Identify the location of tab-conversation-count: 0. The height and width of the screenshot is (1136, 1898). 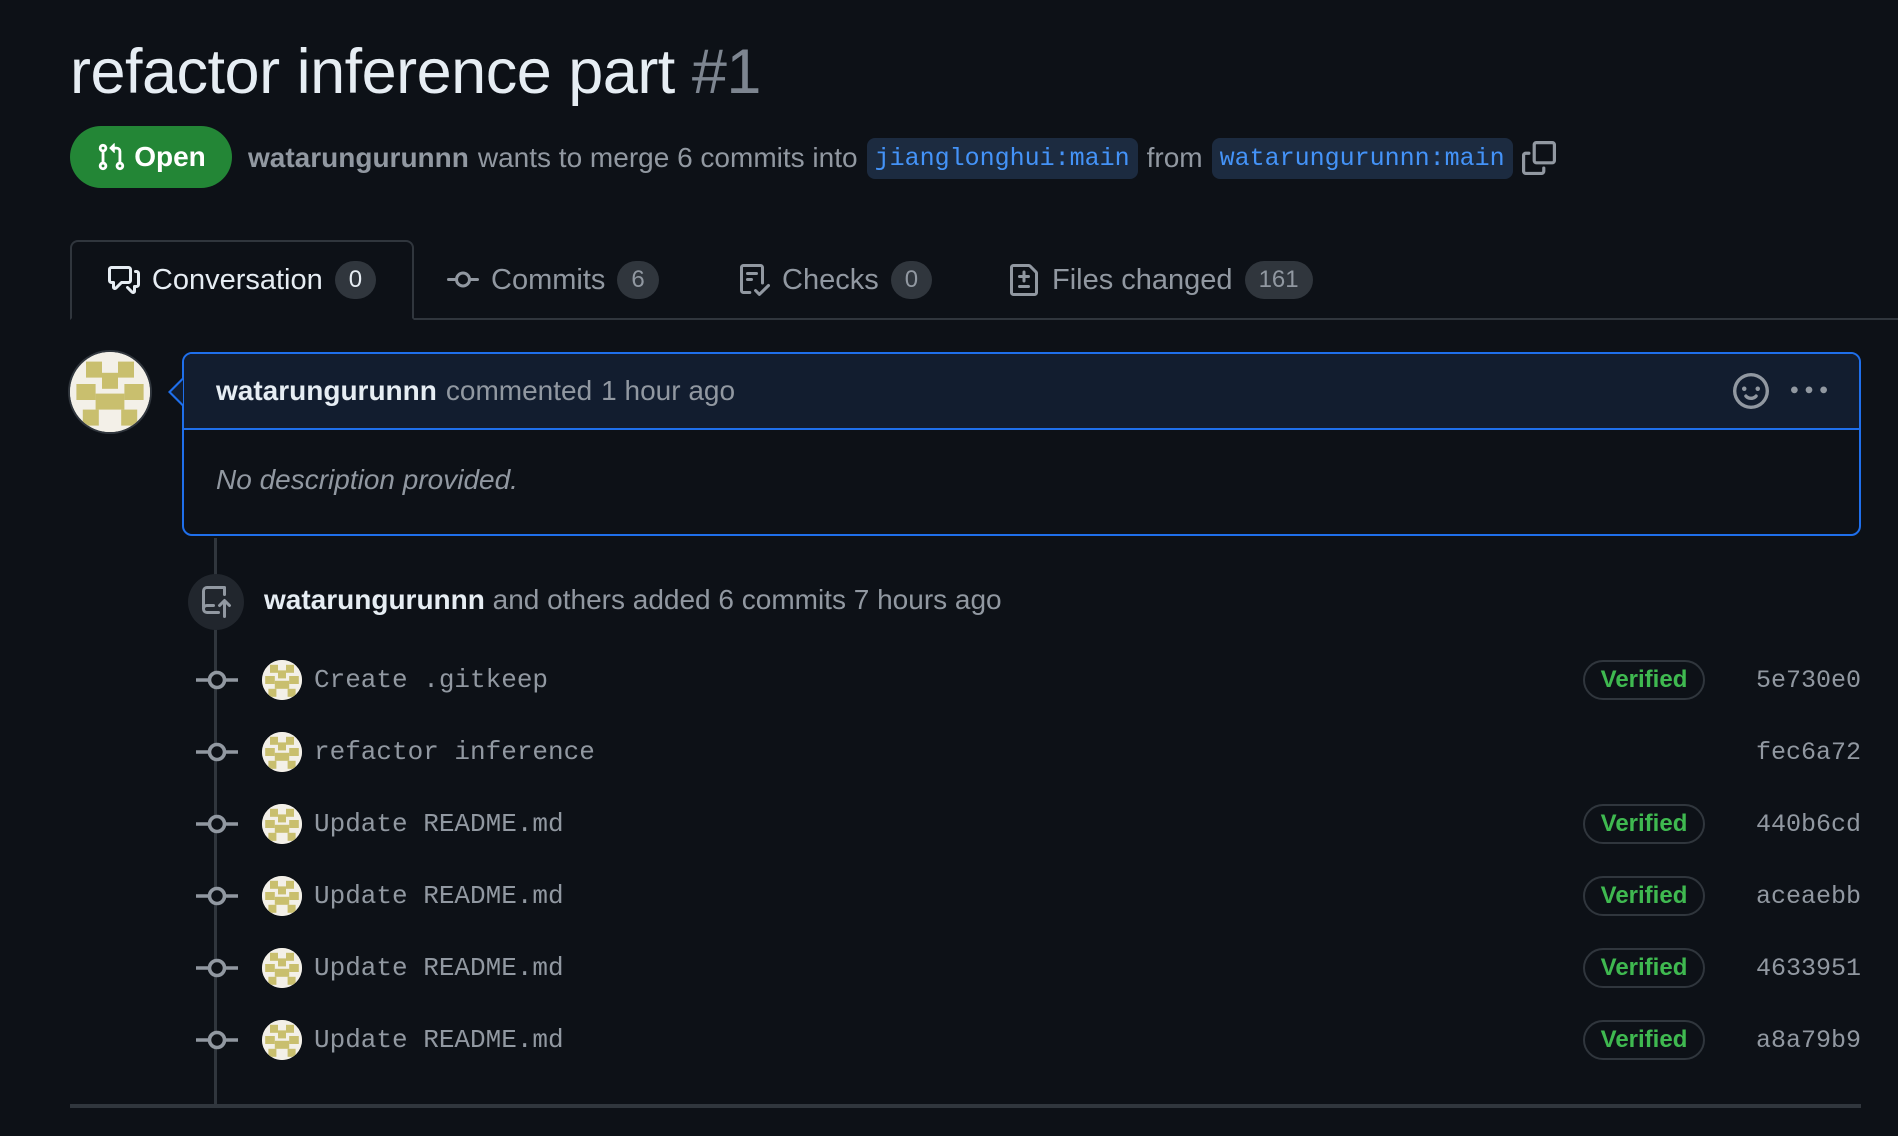
(355, 280).